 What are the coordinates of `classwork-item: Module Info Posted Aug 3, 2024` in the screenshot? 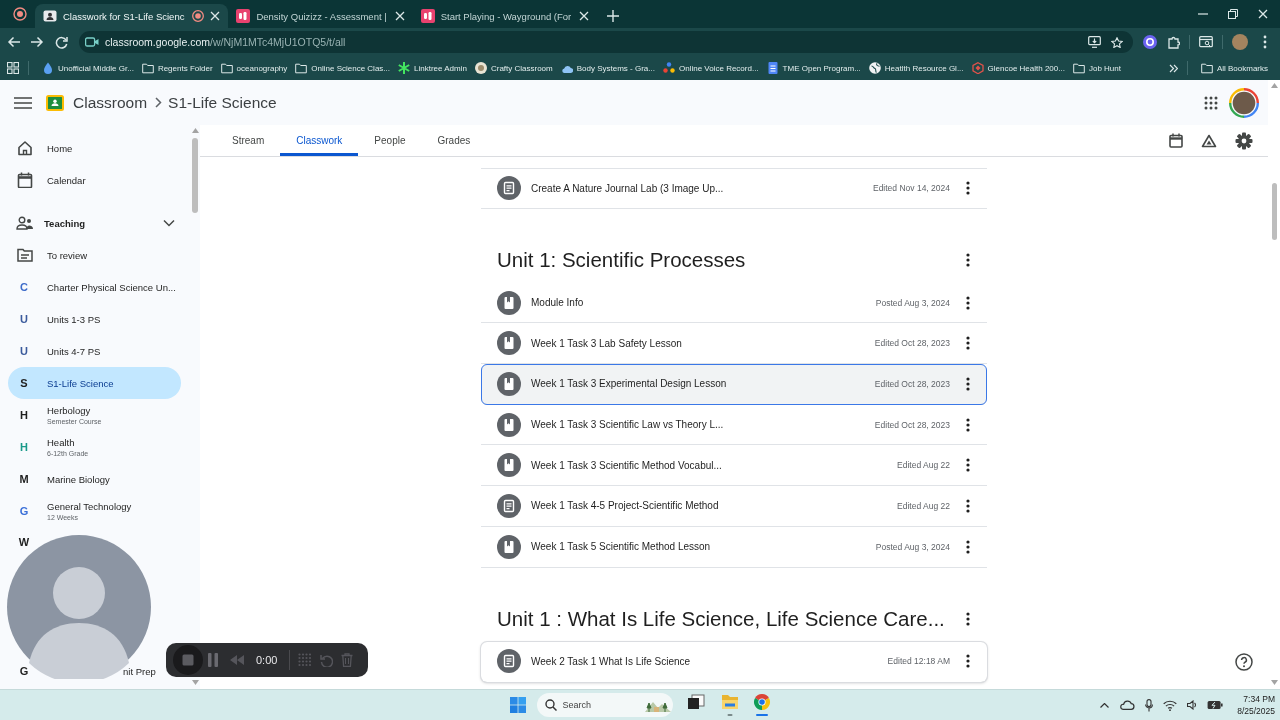 It's located at (734, 303).